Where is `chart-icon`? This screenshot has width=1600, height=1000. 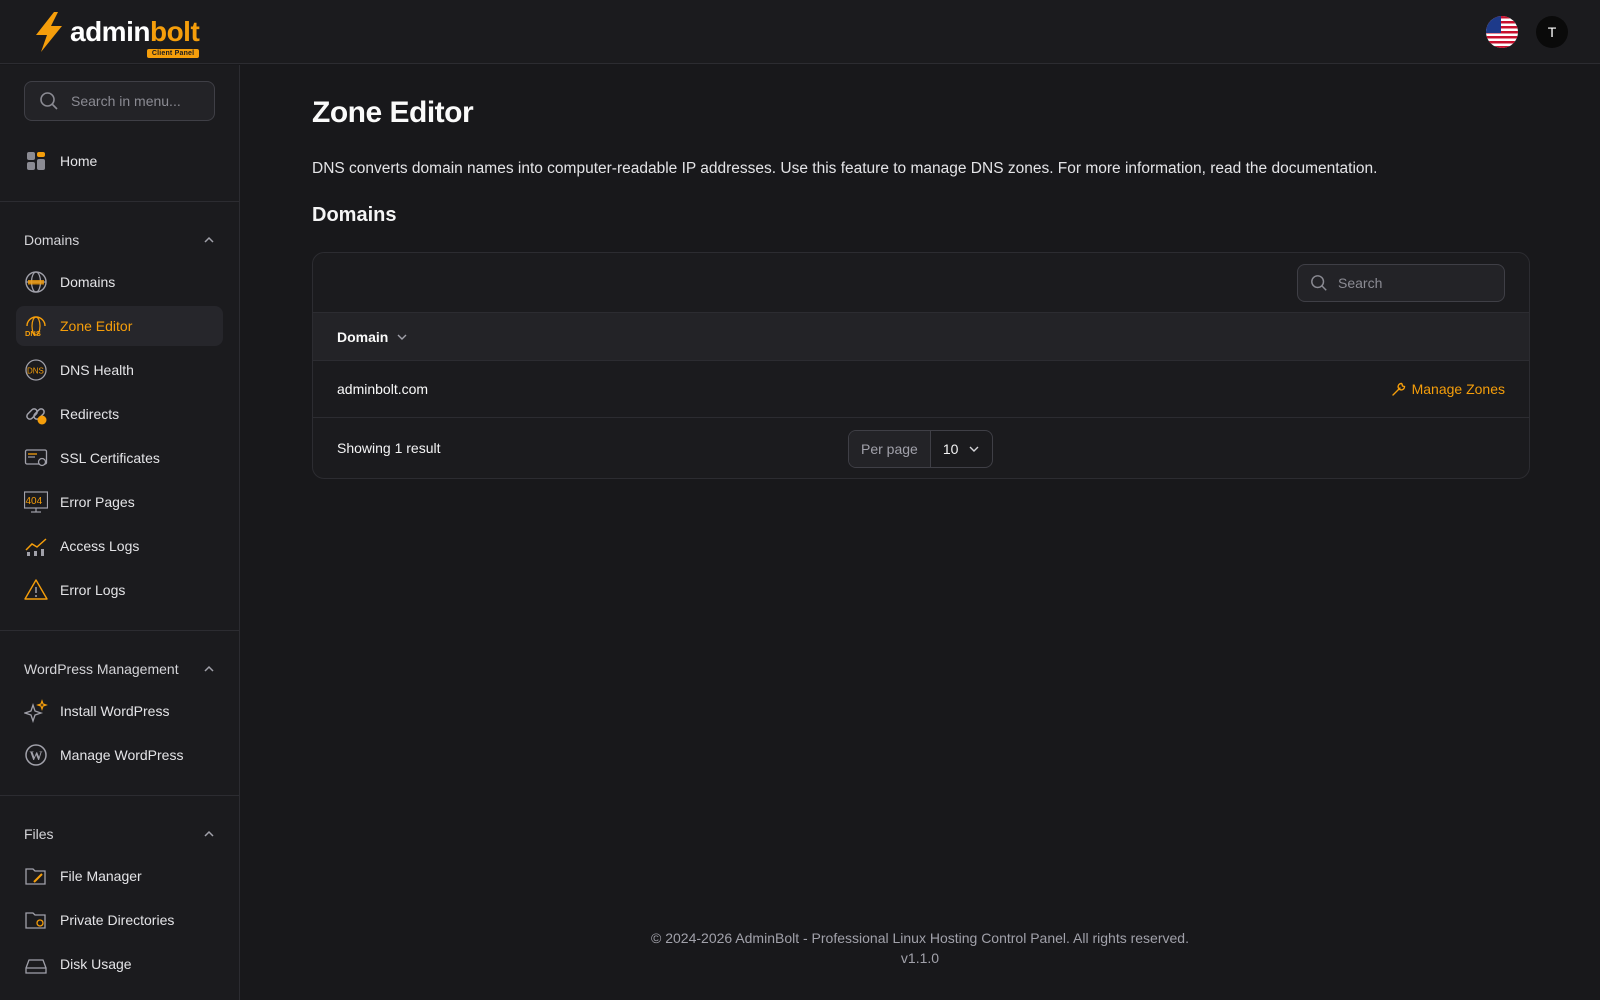
chart-icon is located at coordinates (36, 546).